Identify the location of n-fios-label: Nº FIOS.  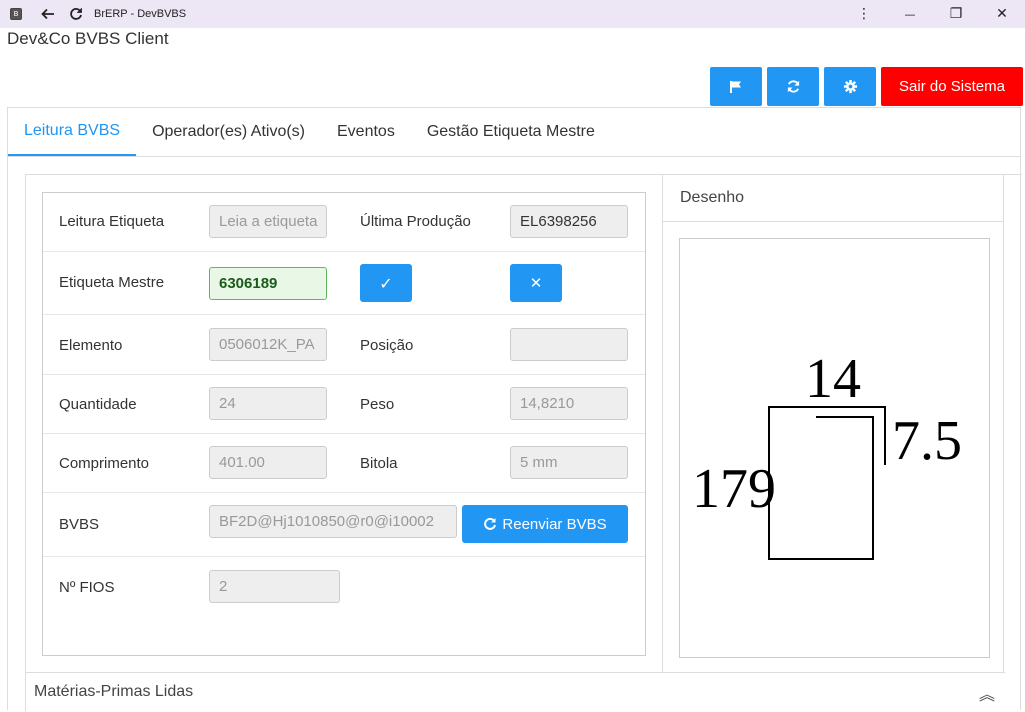
(87, 587).